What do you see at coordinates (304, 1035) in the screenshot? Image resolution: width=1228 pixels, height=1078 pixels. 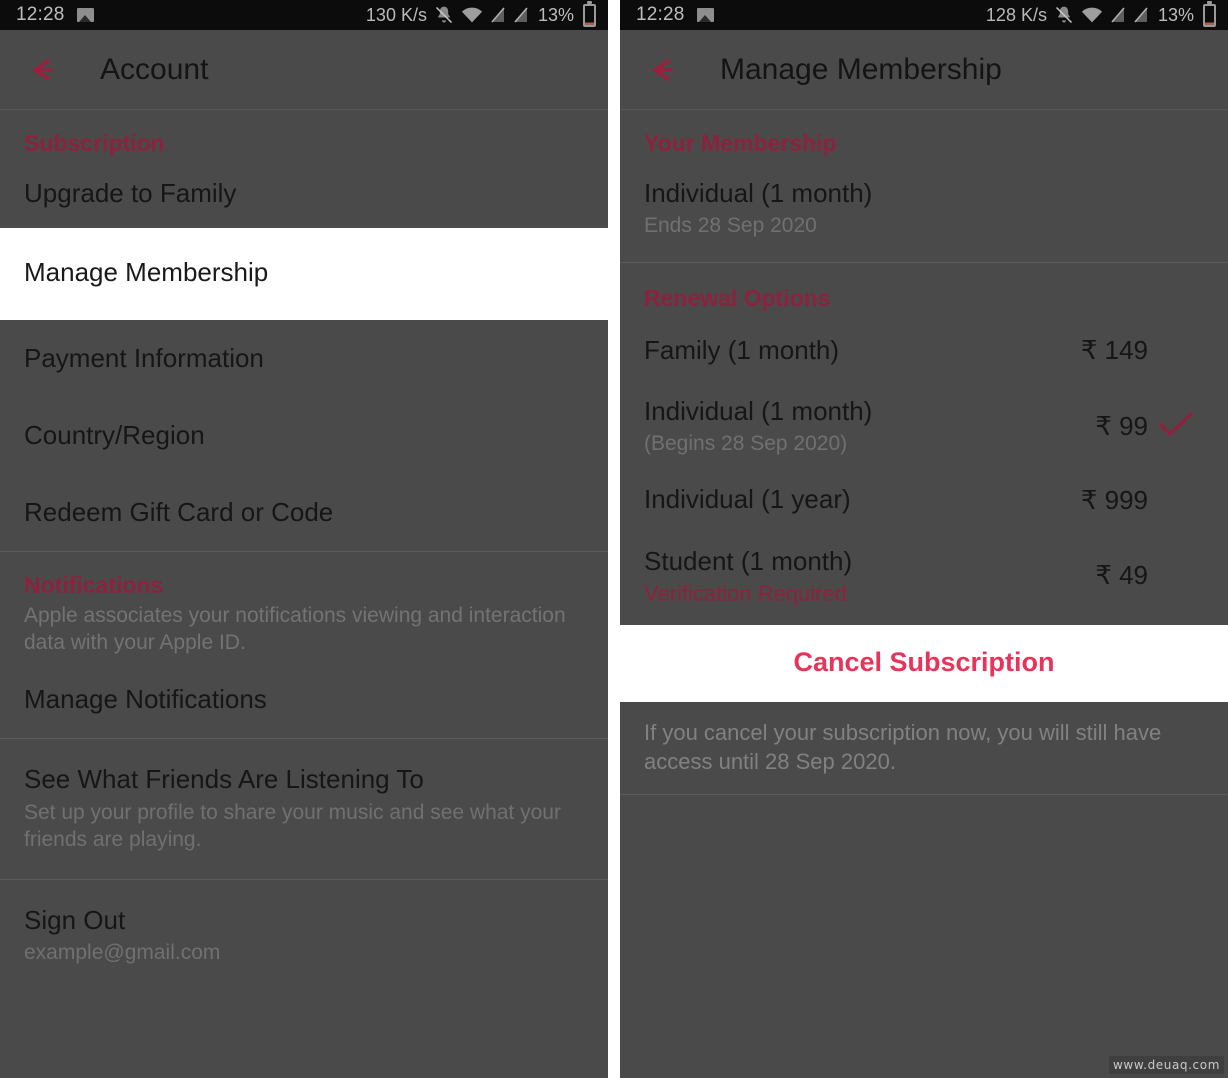 I see `left-empty-area` at bounding box center [304, 1035].